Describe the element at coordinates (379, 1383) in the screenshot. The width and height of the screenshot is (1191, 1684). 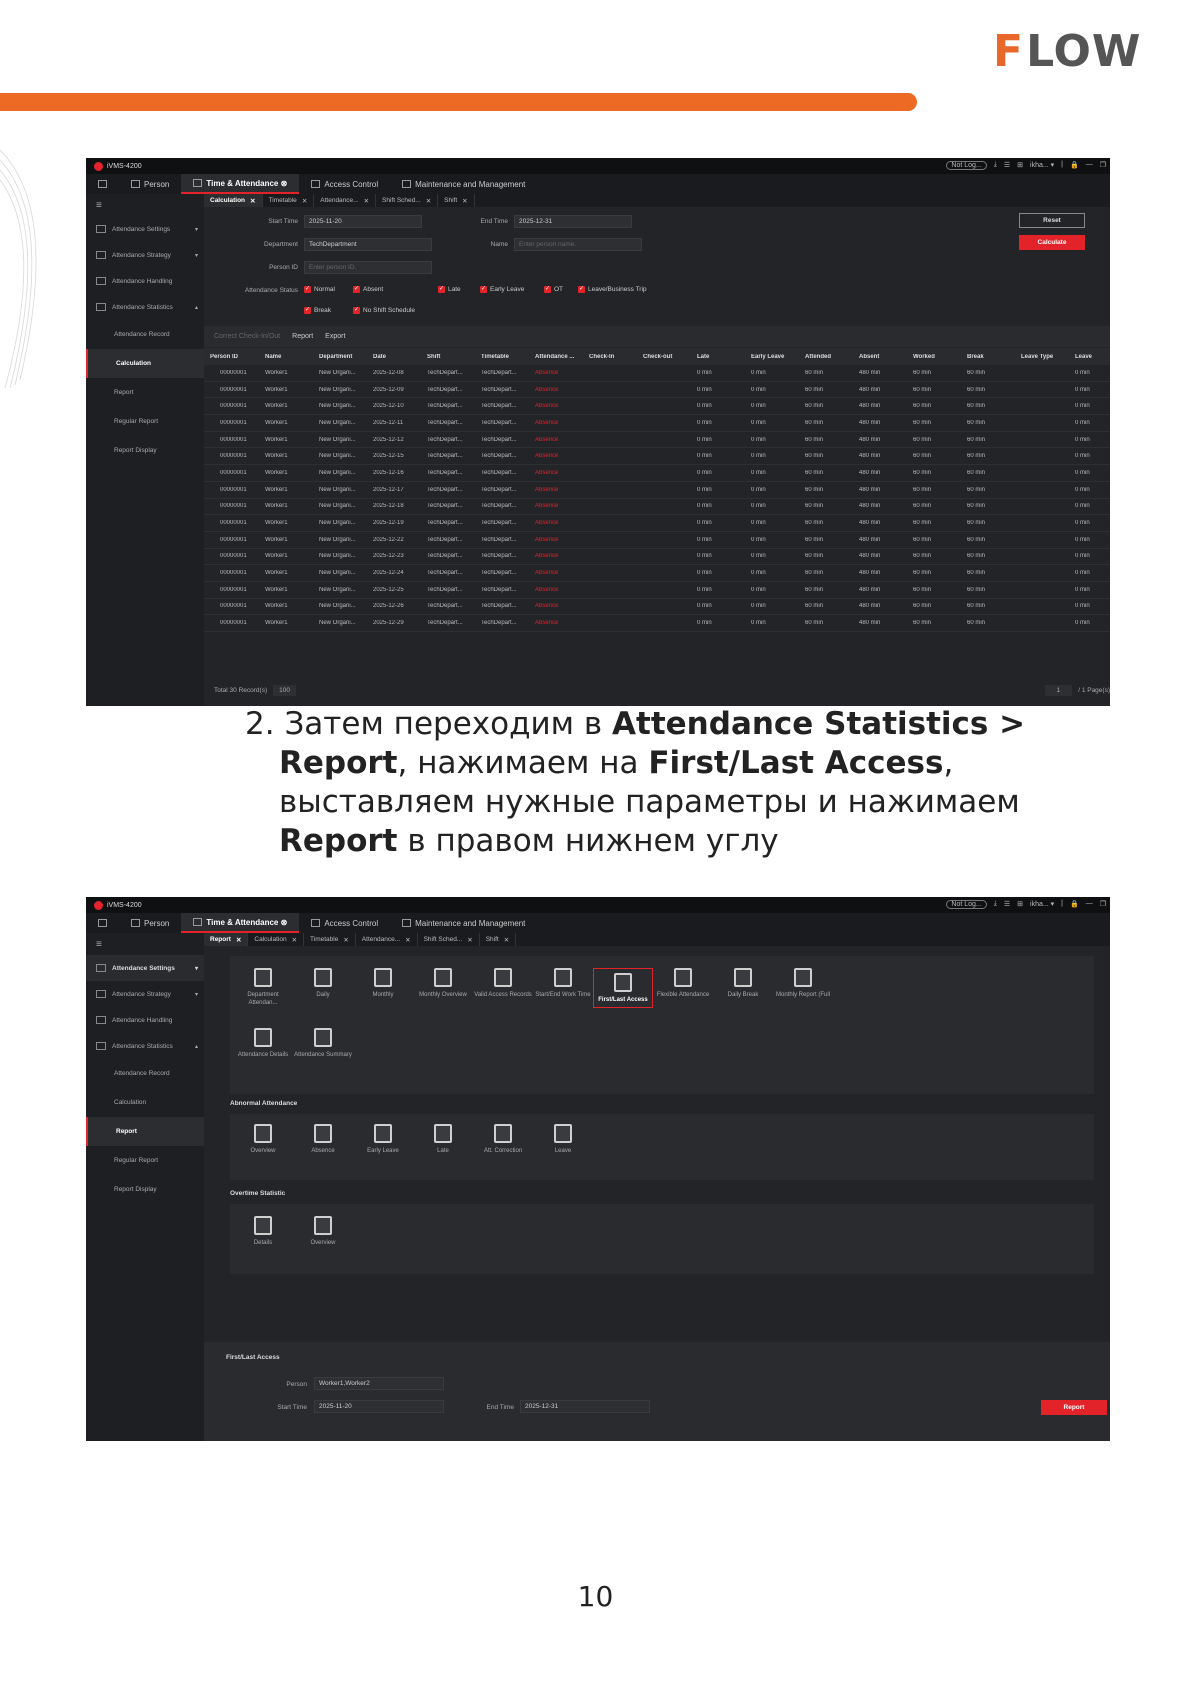
I see `person-select: Worker1,Worker2` at that location.